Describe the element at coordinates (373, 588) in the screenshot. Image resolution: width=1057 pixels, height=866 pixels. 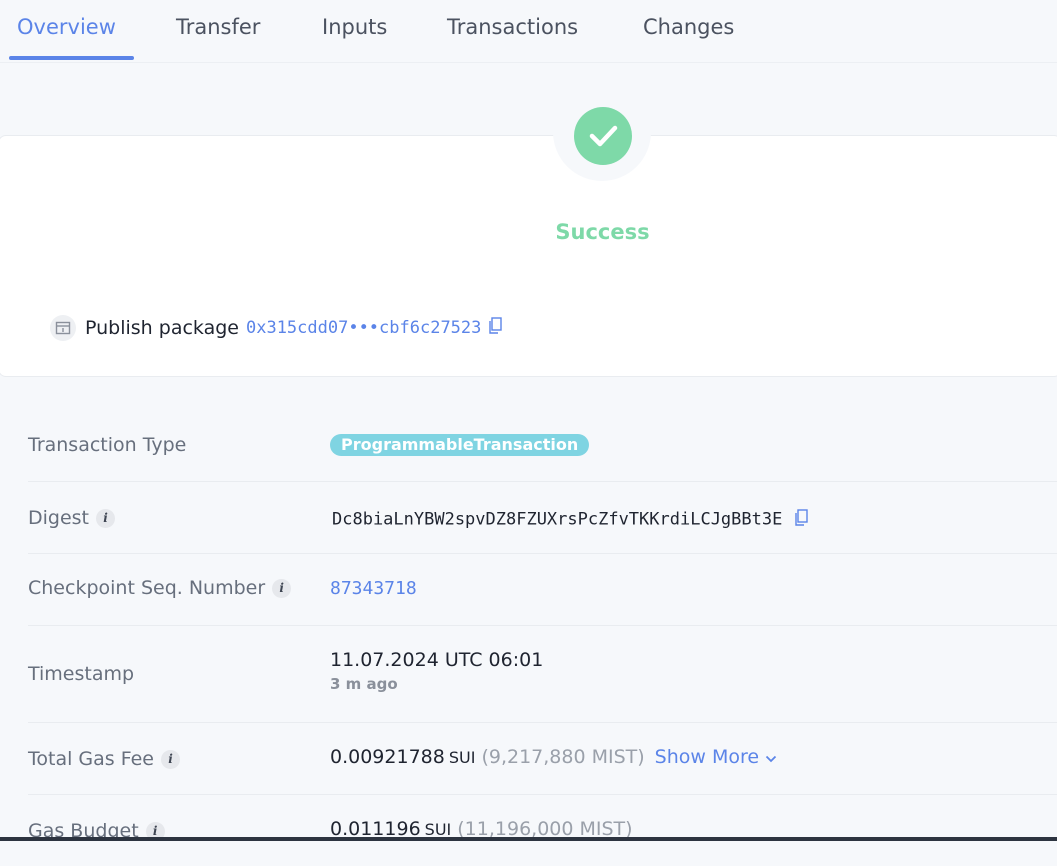
I see `checkpoint-link: 87343718` at that location.